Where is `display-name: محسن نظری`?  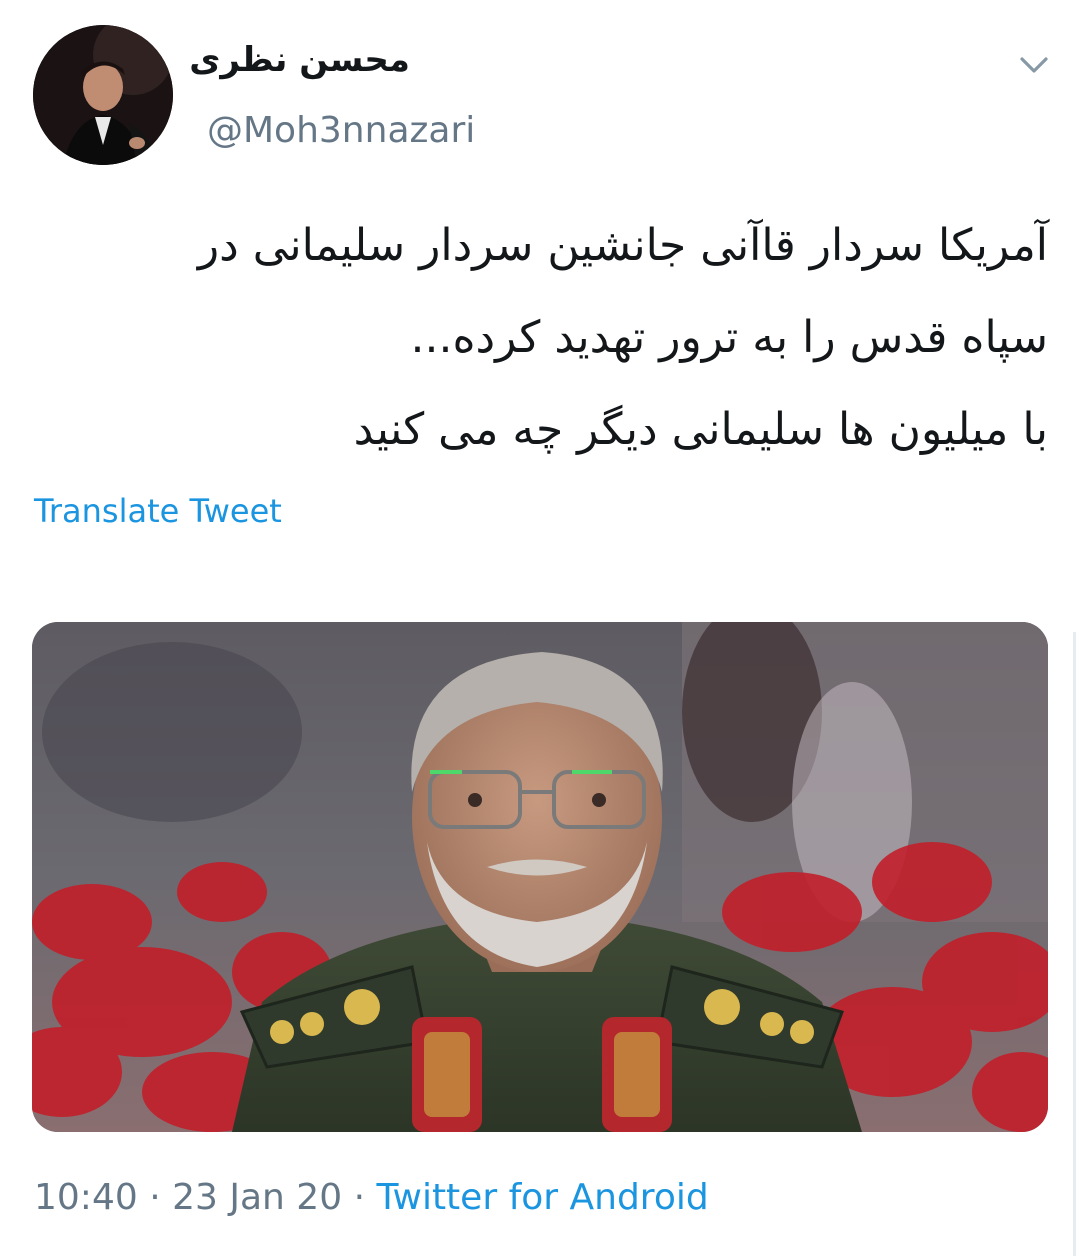 display-name: محسن نظری is located at coordinates (299, 60).